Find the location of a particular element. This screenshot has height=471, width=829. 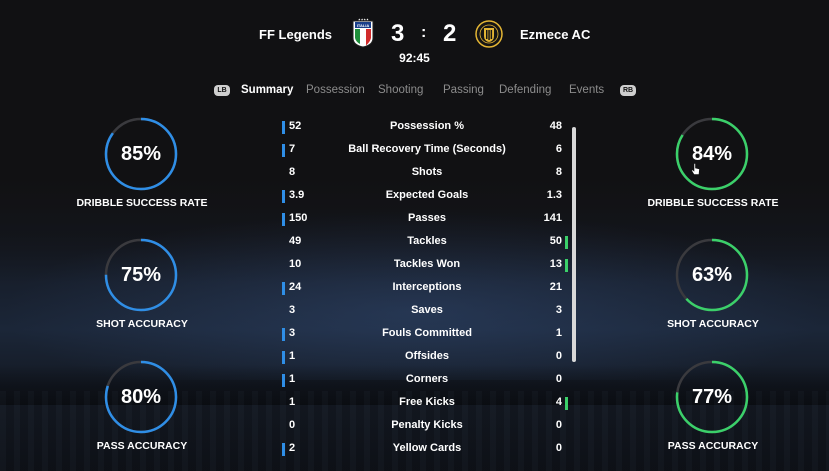

stat-home-value: 3.9 is located at coordinates (297, 195).